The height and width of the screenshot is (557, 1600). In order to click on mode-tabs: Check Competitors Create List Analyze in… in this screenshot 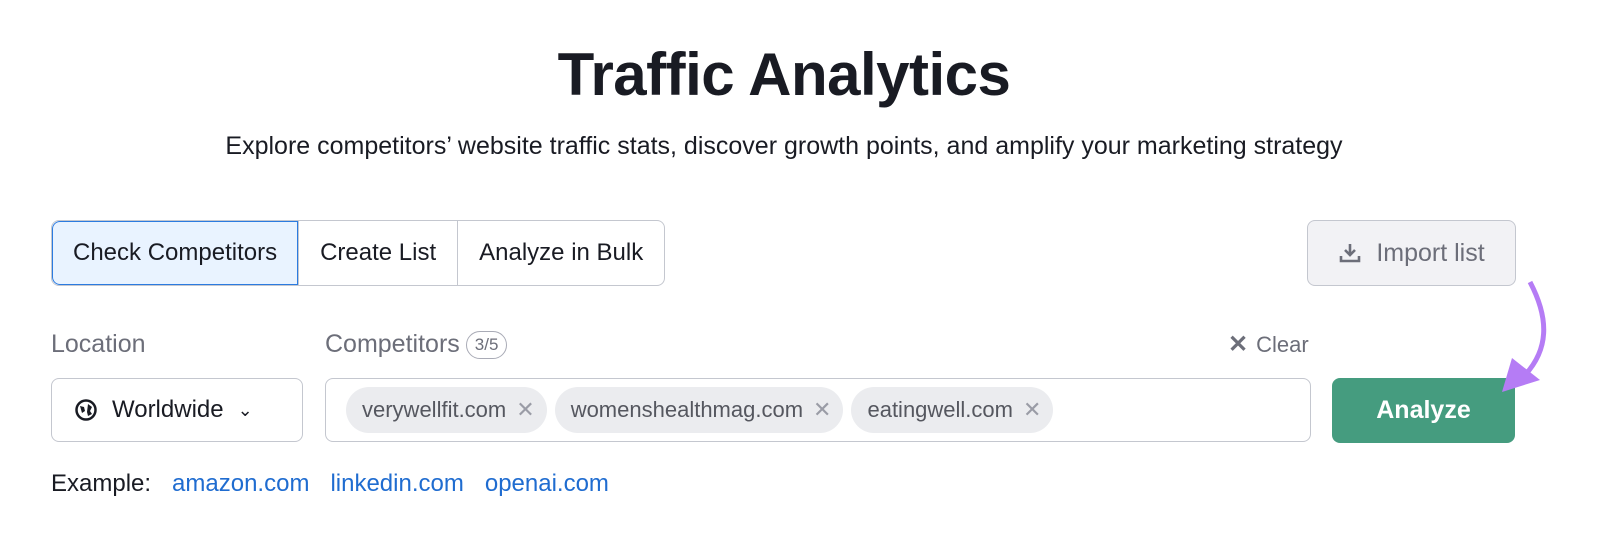, I will do `click(358, 253)`.